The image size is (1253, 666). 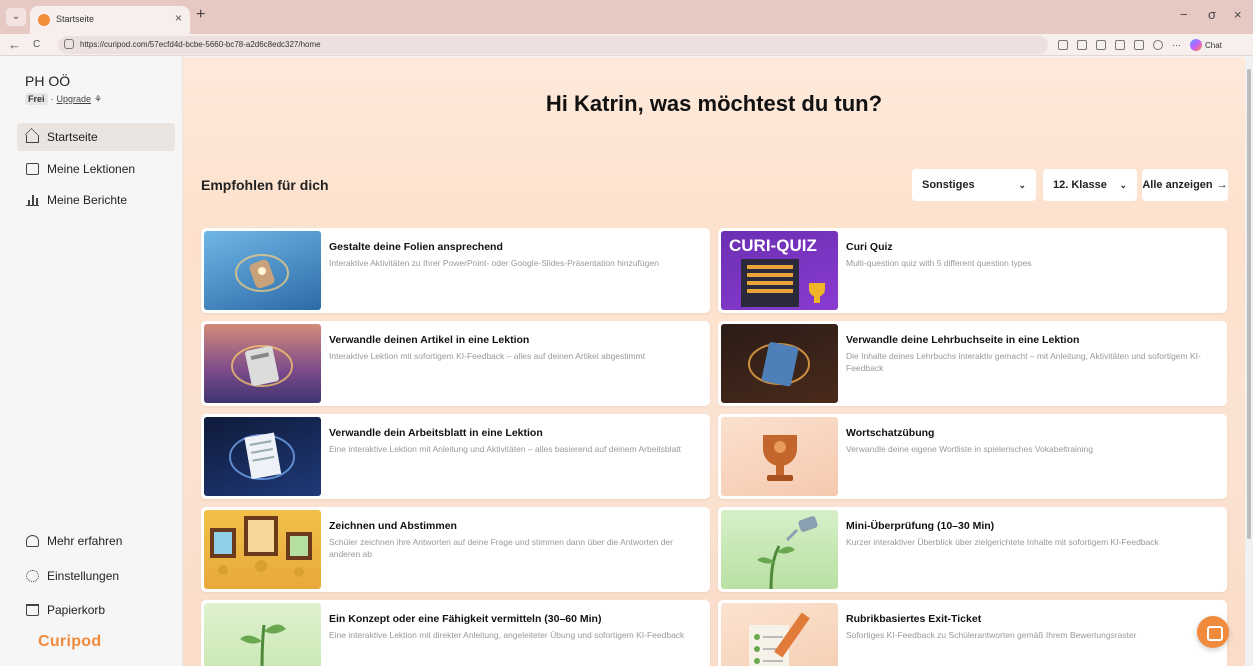 What do you see at coordinates (36, 44) in the screenshot?
I see `reload-button: C` at bounding box center [36, 44].